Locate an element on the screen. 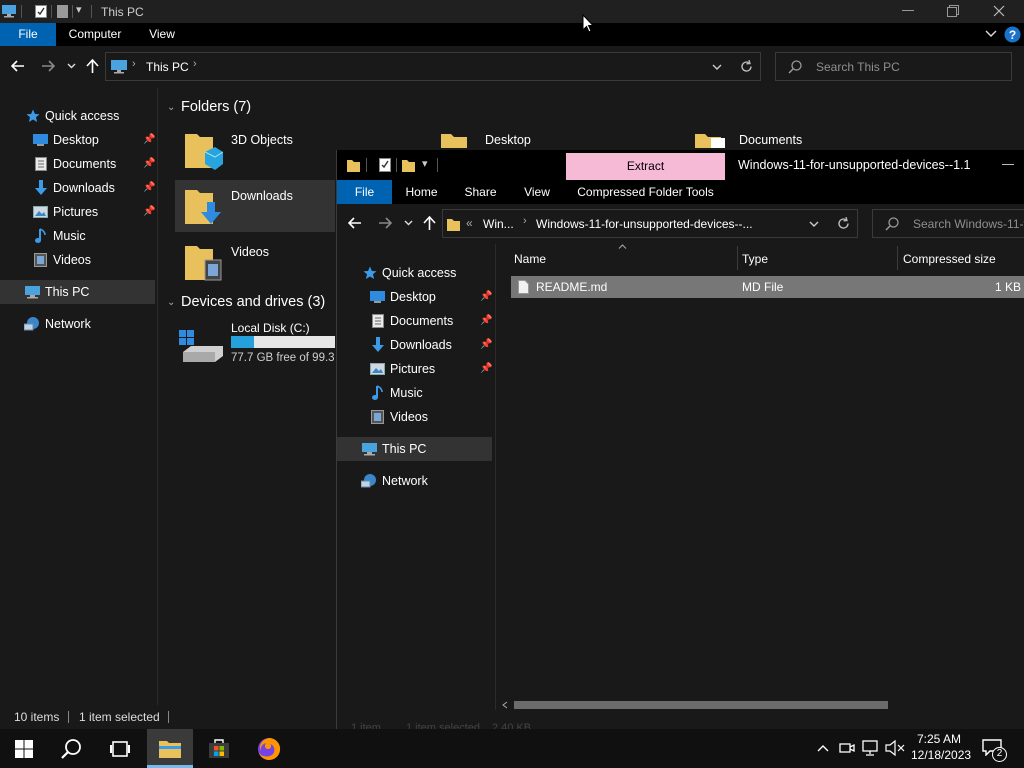  help-icon: ? is located at coordinates (1012, 34).